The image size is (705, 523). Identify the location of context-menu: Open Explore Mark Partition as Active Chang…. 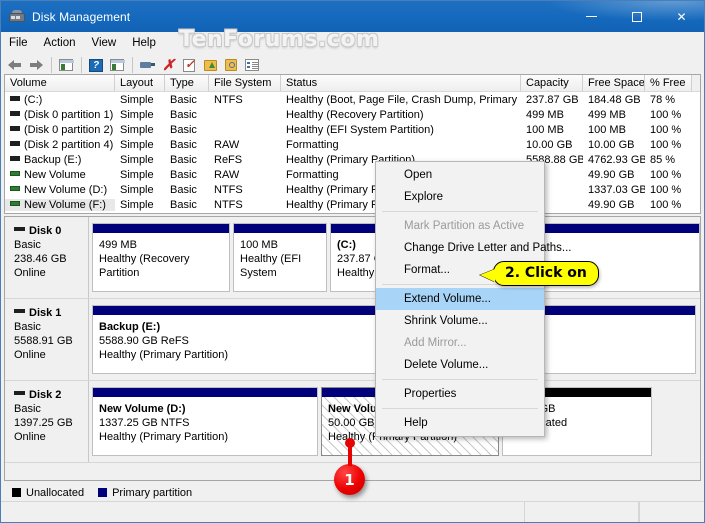
(473, 299).